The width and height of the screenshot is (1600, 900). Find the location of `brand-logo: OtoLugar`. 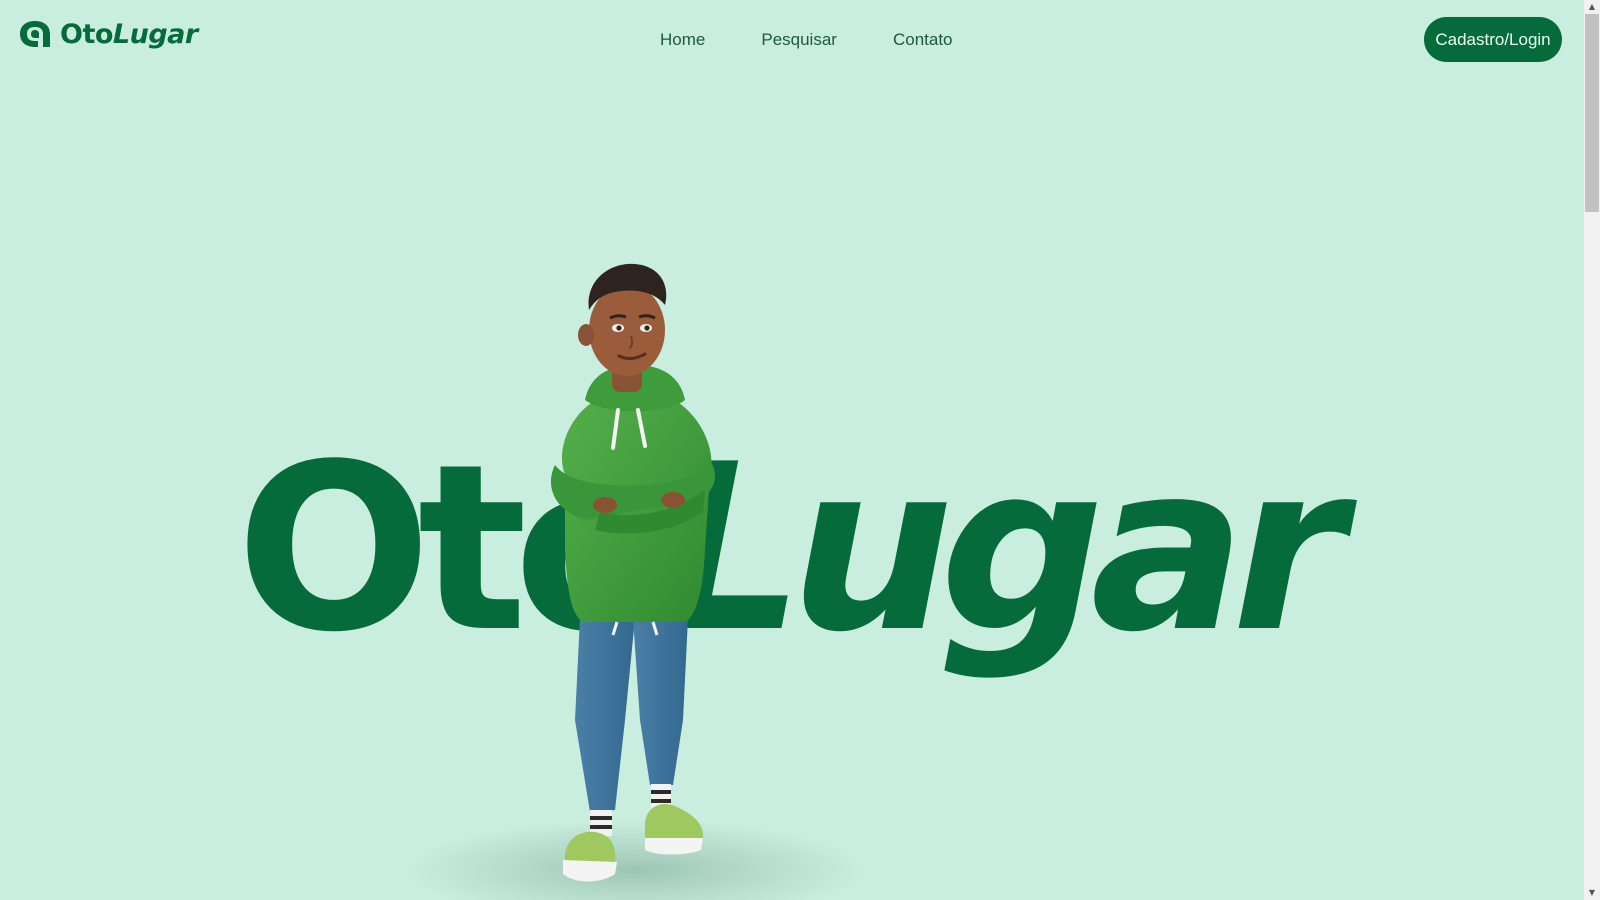

brand-logo: OtoLugar is located at coordinates (107, 34).